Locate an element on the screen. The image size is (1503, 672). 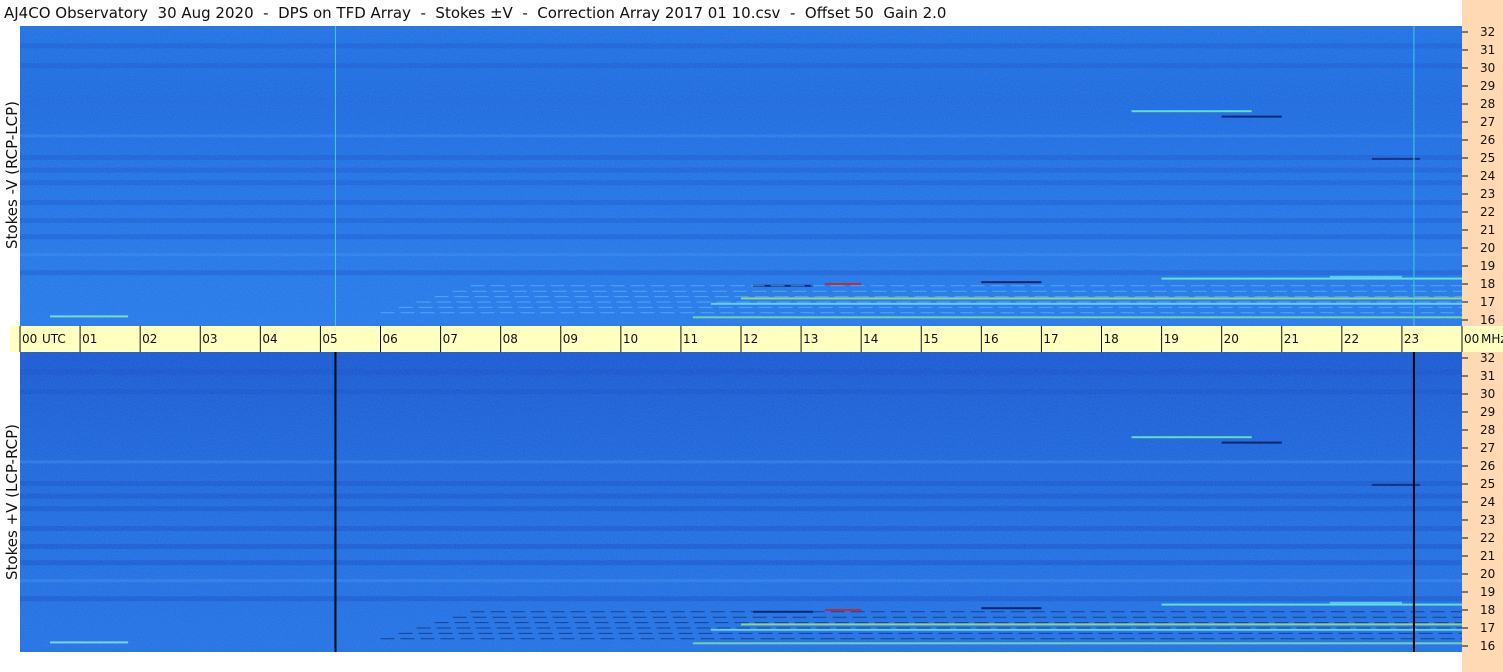
time-unit-label: UTC is located at coordinates (54, 339).